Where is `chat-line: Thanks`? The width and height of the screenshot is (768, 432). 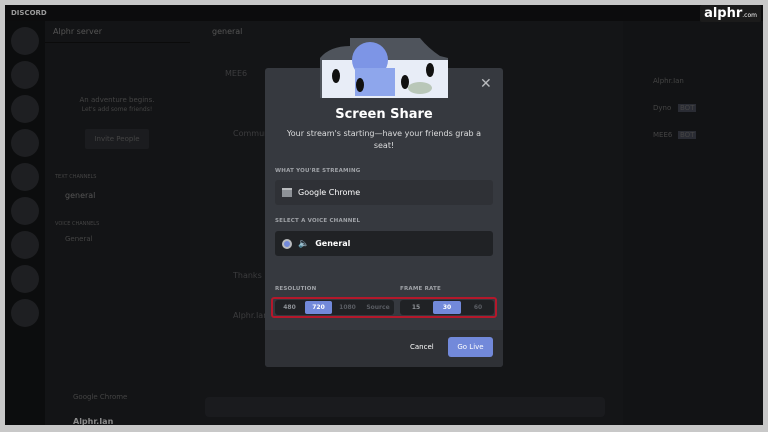
chat-line: Thanks is located at coordinates (247, 275).